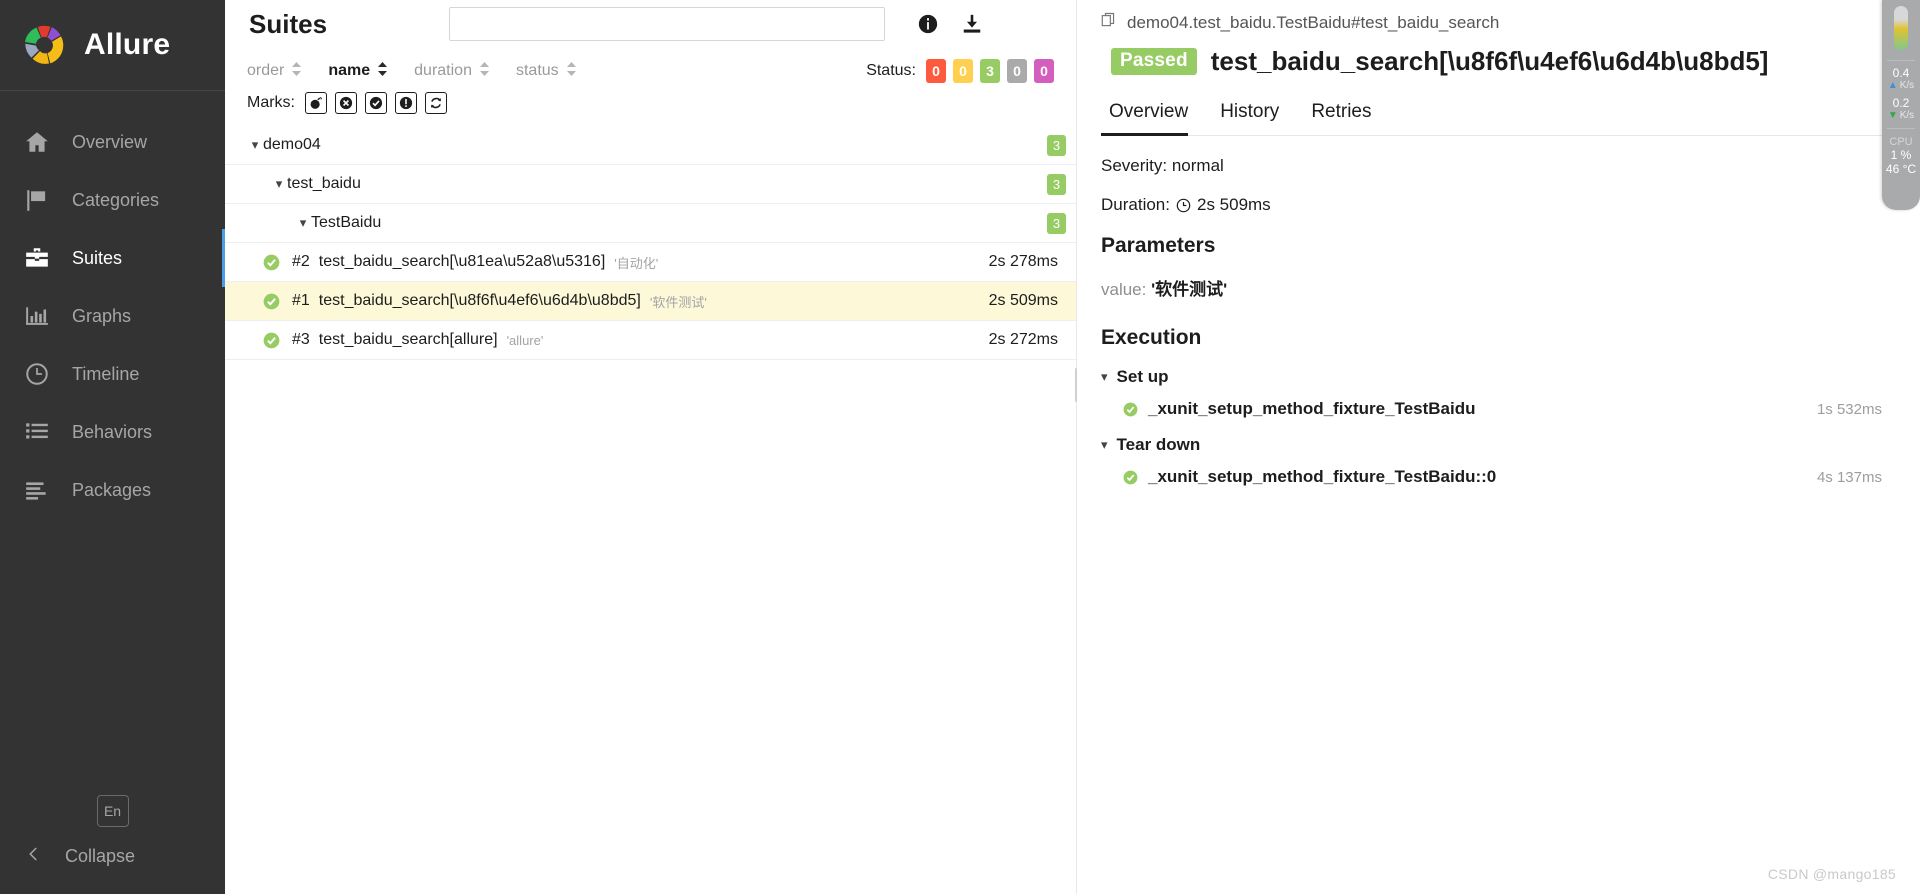  I want to click on times-circle-icon, so click(346, 103).